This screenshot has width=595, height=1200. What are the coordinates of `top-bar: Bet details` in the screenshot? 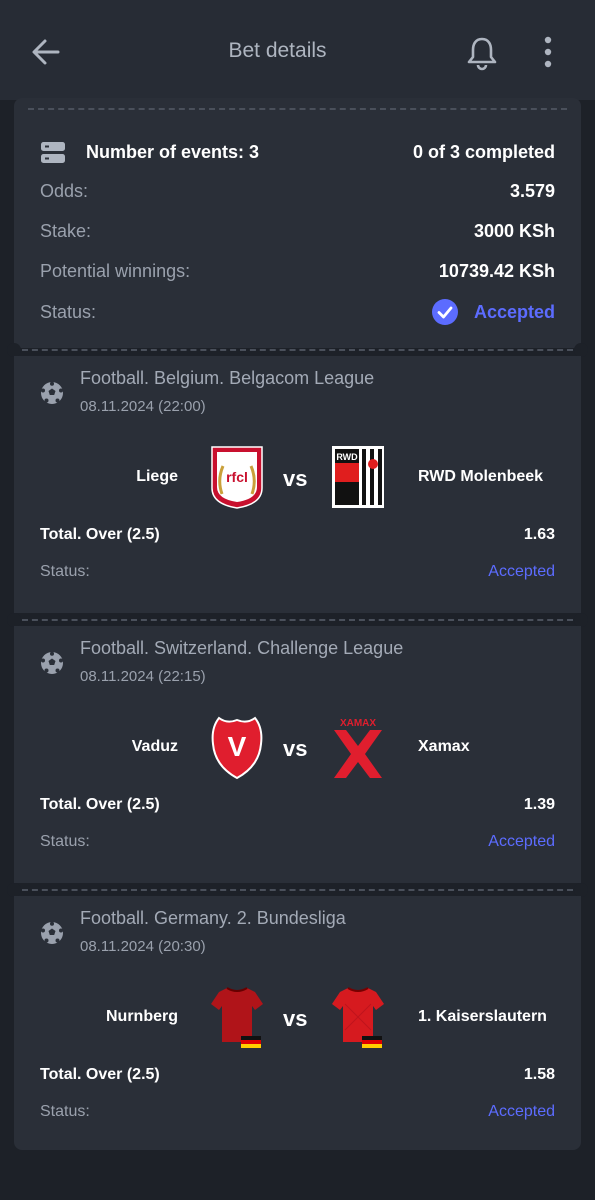 It's located at (297, 50).